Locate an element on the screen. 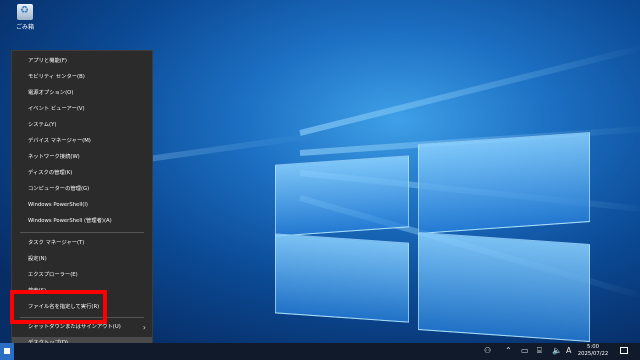  menu-item-task-manager: タスク マネージャー(T) is located at coordinates (82, 243).